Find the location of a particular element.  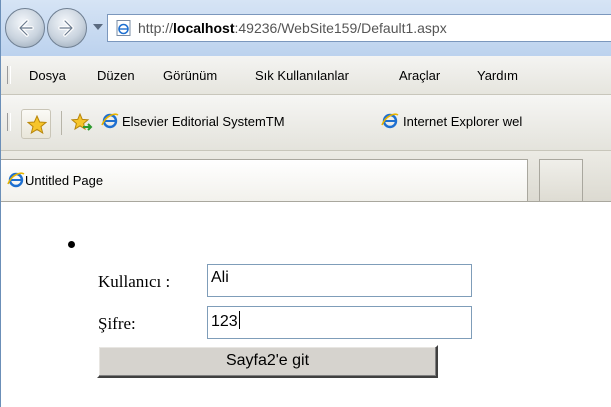

text-caret is located at coordinates (239, 320).